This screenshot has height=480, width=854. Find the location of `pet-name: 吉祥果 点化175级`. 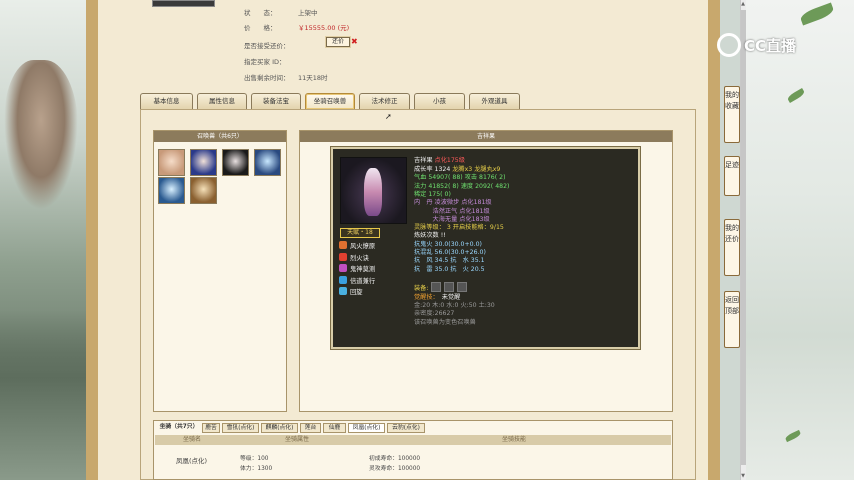

pet-name: 吉祥果 点化175级 is located at coordinates (439, 161).